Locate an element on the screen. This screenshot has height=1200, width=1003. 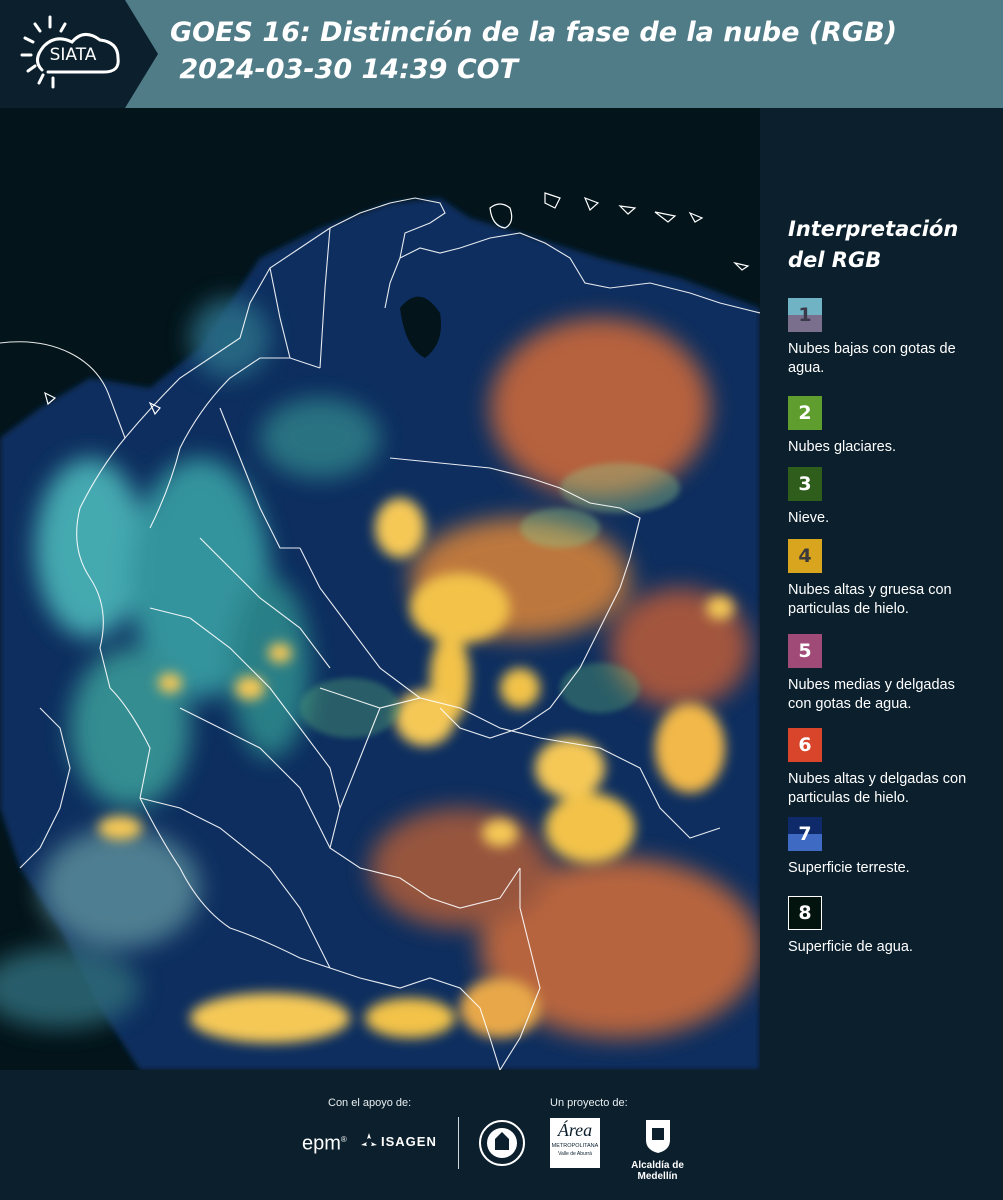
legend-number: 8 is located at coordinates (805, 913).